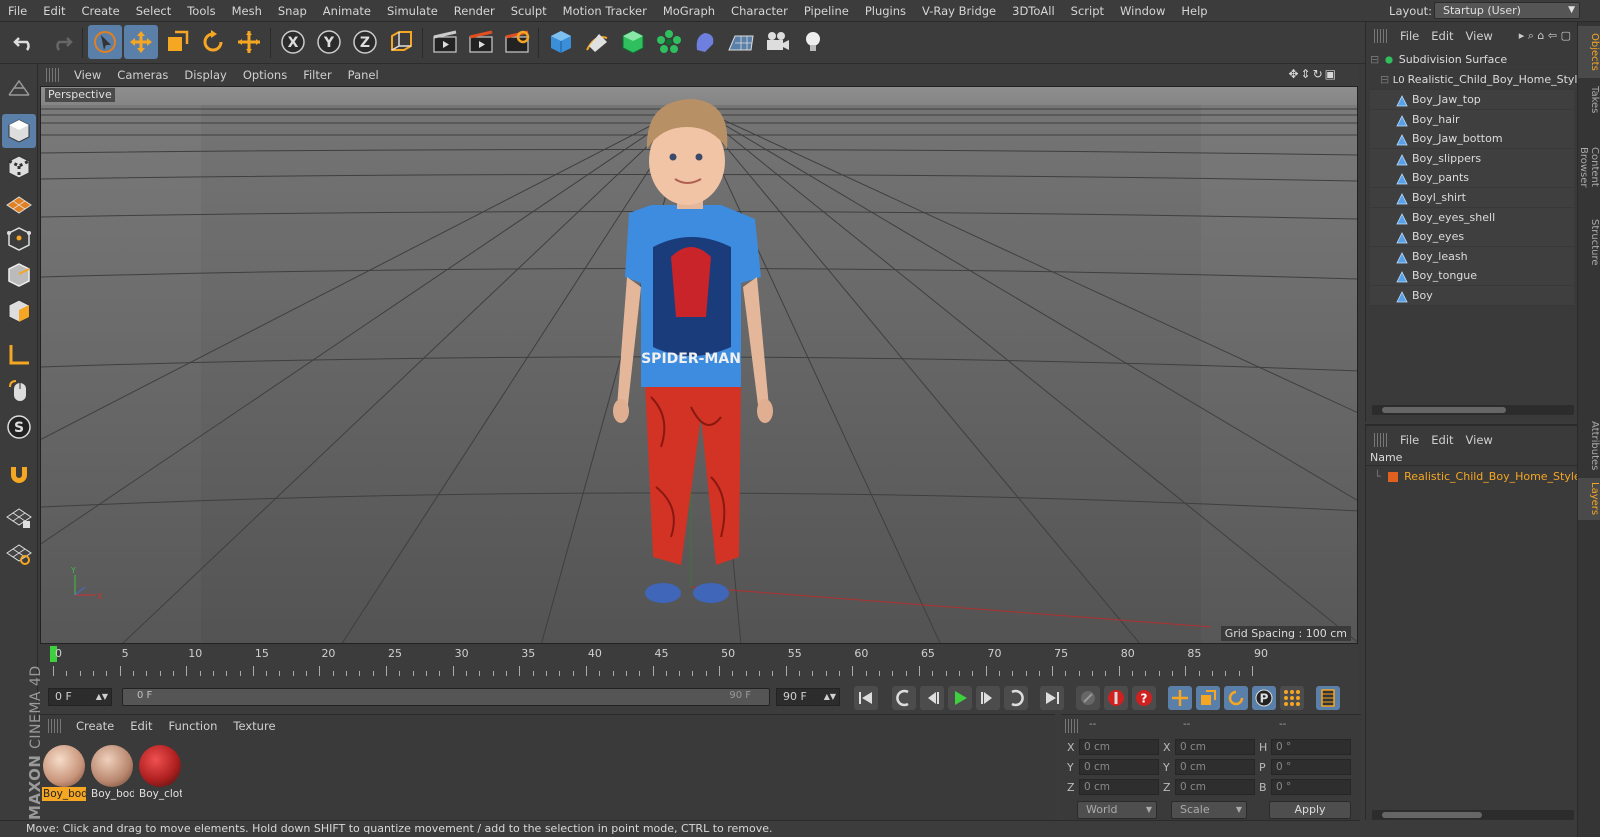 This screenshot has height=837, width=1600. What do you see at coordinates (808, 697) in the screenshot?
I see `end-frame-field: 90 F ▲▼` at bounding box center [808, 697].